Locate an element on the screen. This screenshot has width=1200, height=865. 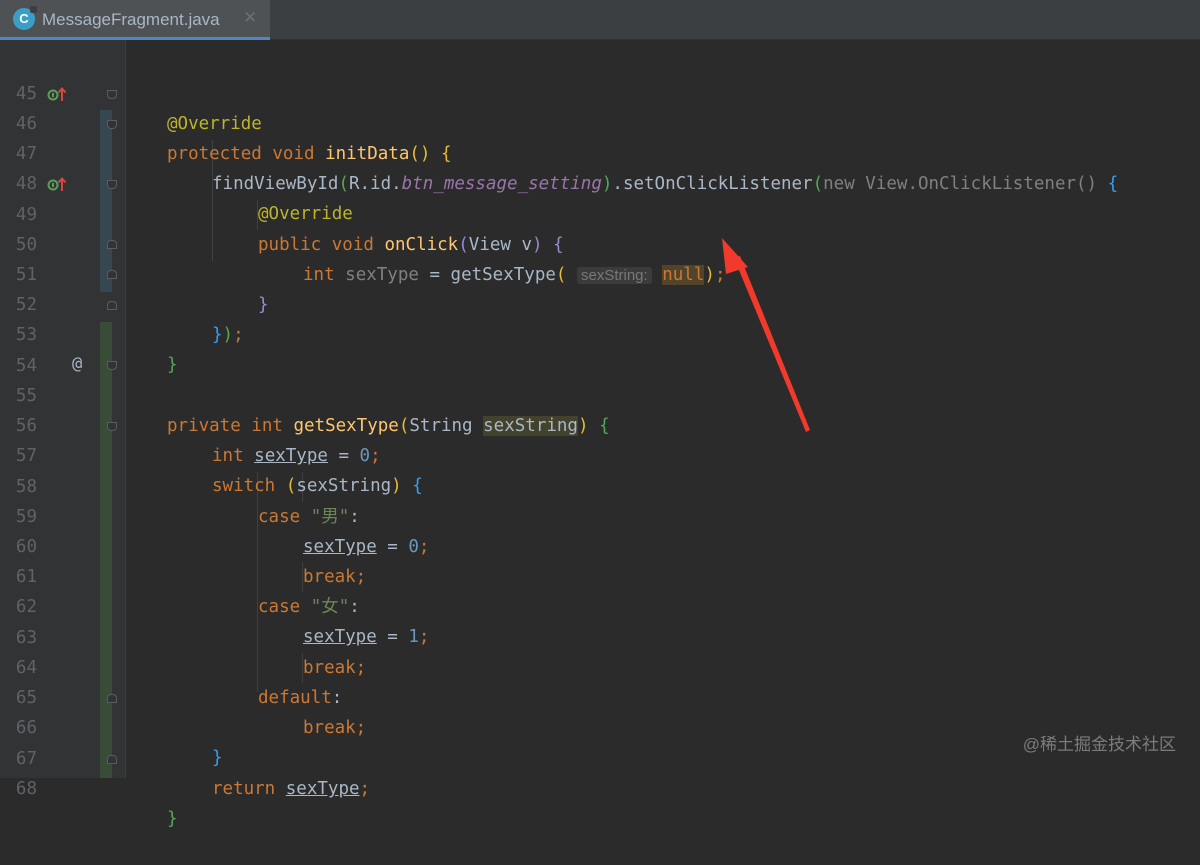
line-code: return sexType; is located at coordinates (291, 789).